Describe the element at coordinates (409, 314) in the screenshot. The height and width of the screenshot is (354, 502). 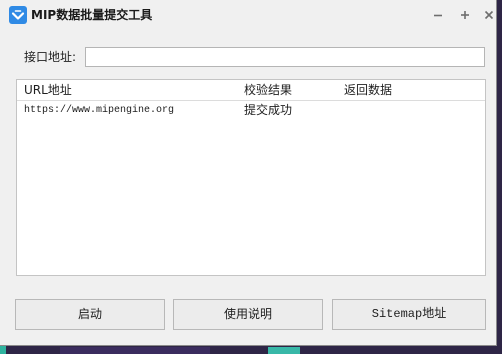
I see `sitemap-button: Sitemap地址` at that location.